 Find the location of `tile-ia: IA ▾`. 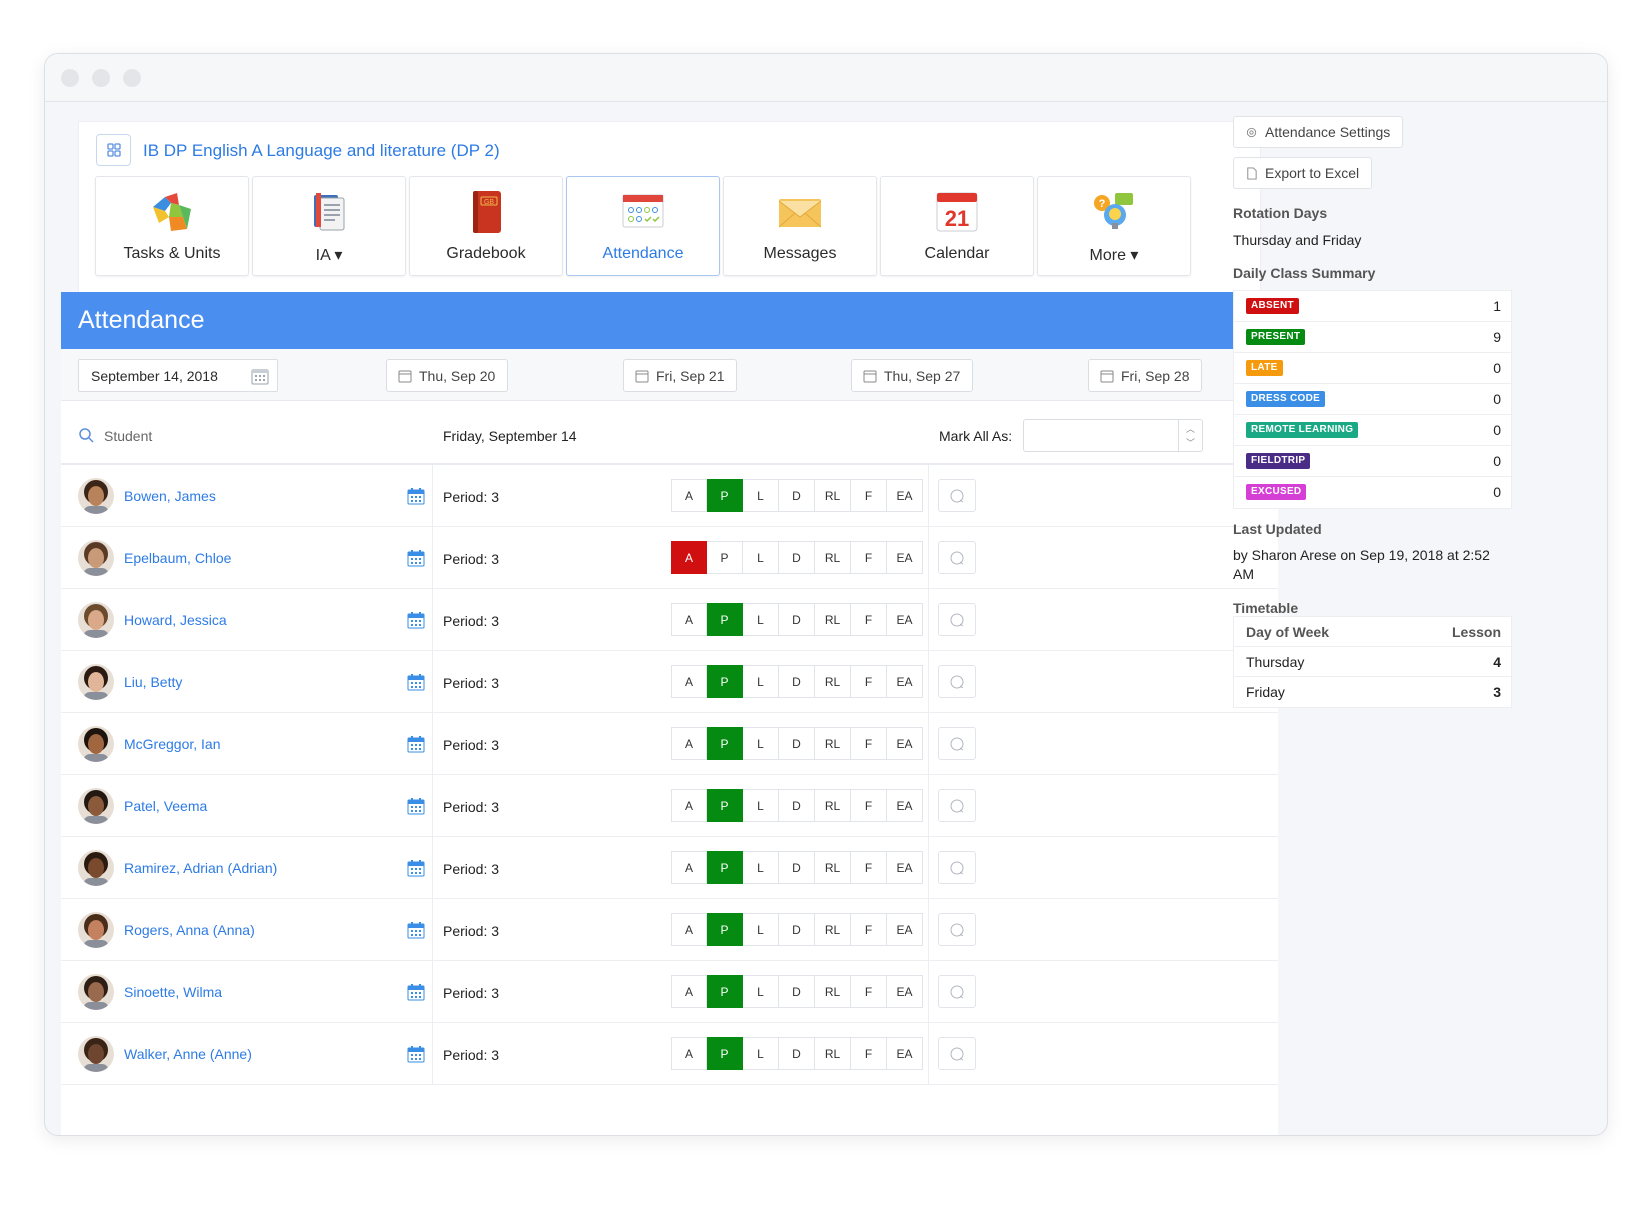

tile-ia: IA ▾ is located at coordinates (329, 226).